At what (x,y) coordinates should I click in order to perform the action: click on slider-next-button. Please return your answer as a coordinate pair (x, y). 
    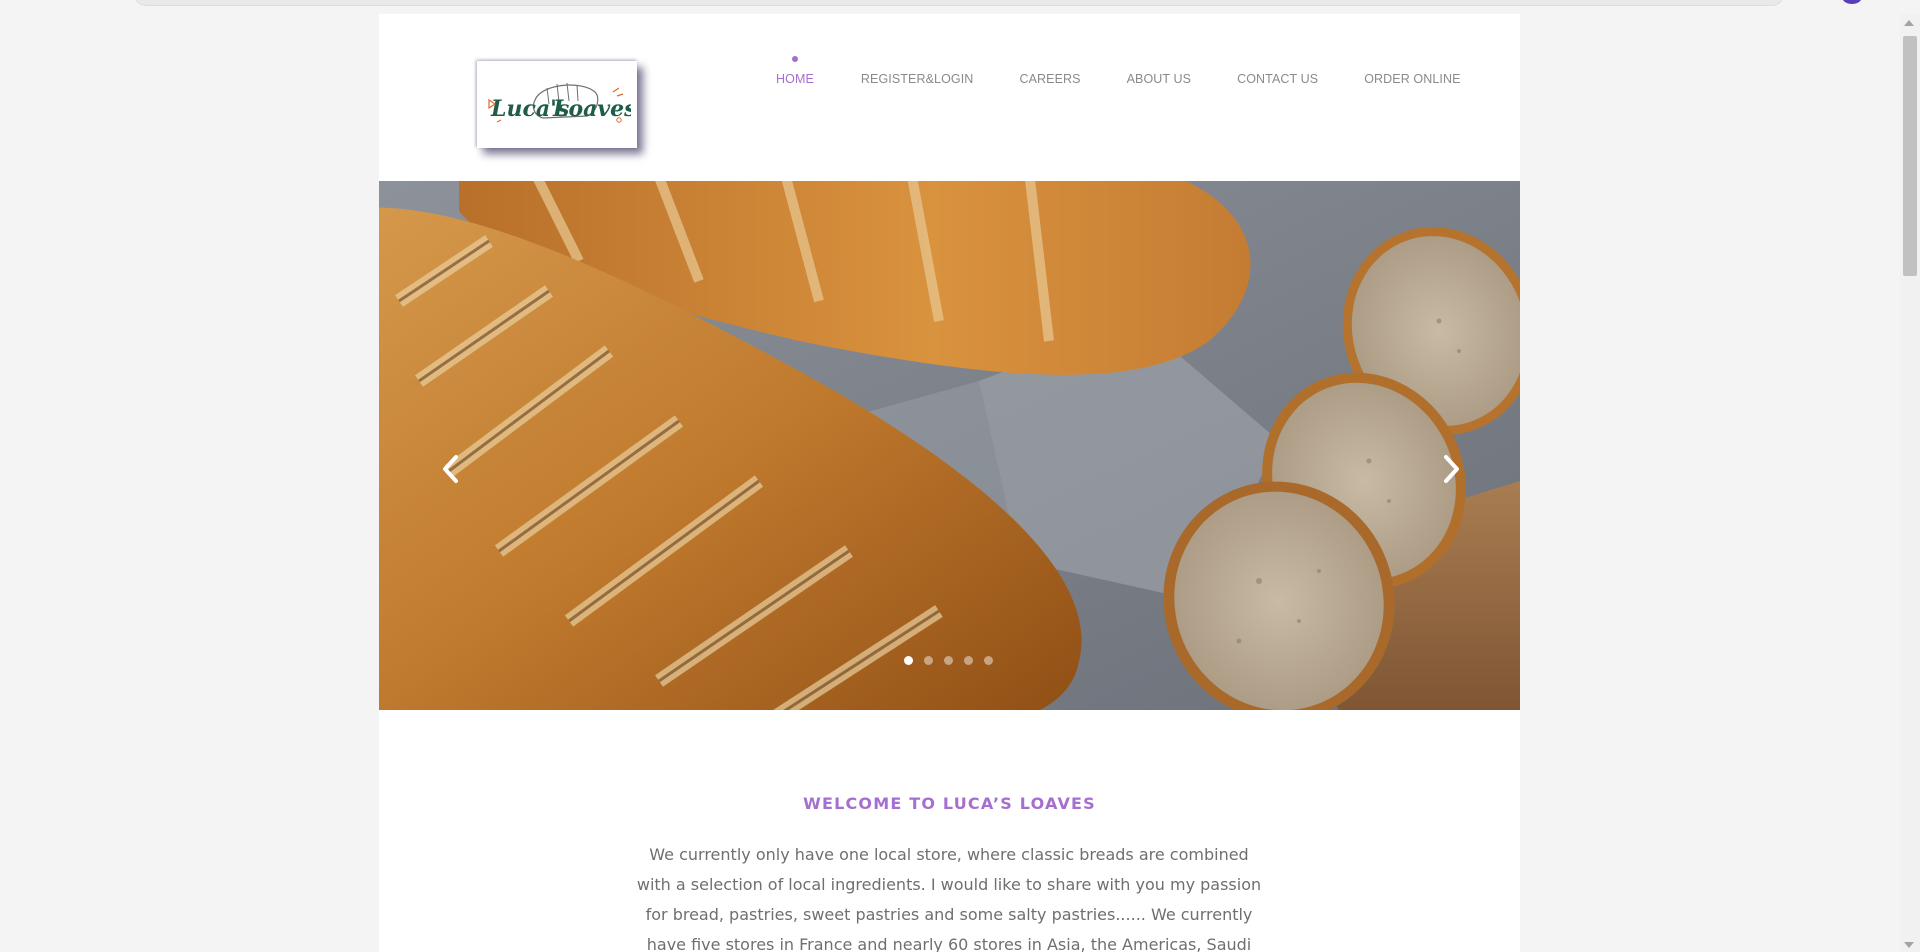
    Looking at the image, I should click on (1451, 469).